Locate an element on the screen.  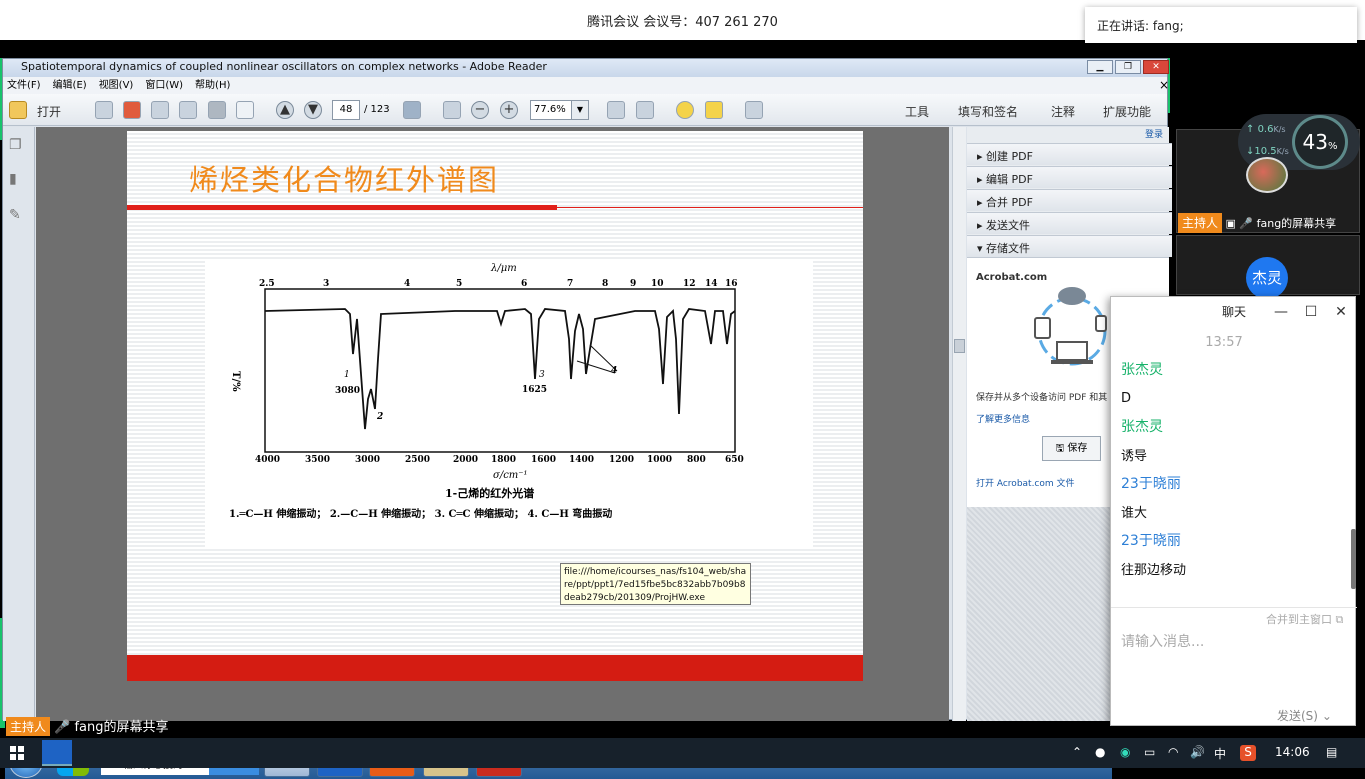
doc-close-x: × is located at coordinates (1164, 85).